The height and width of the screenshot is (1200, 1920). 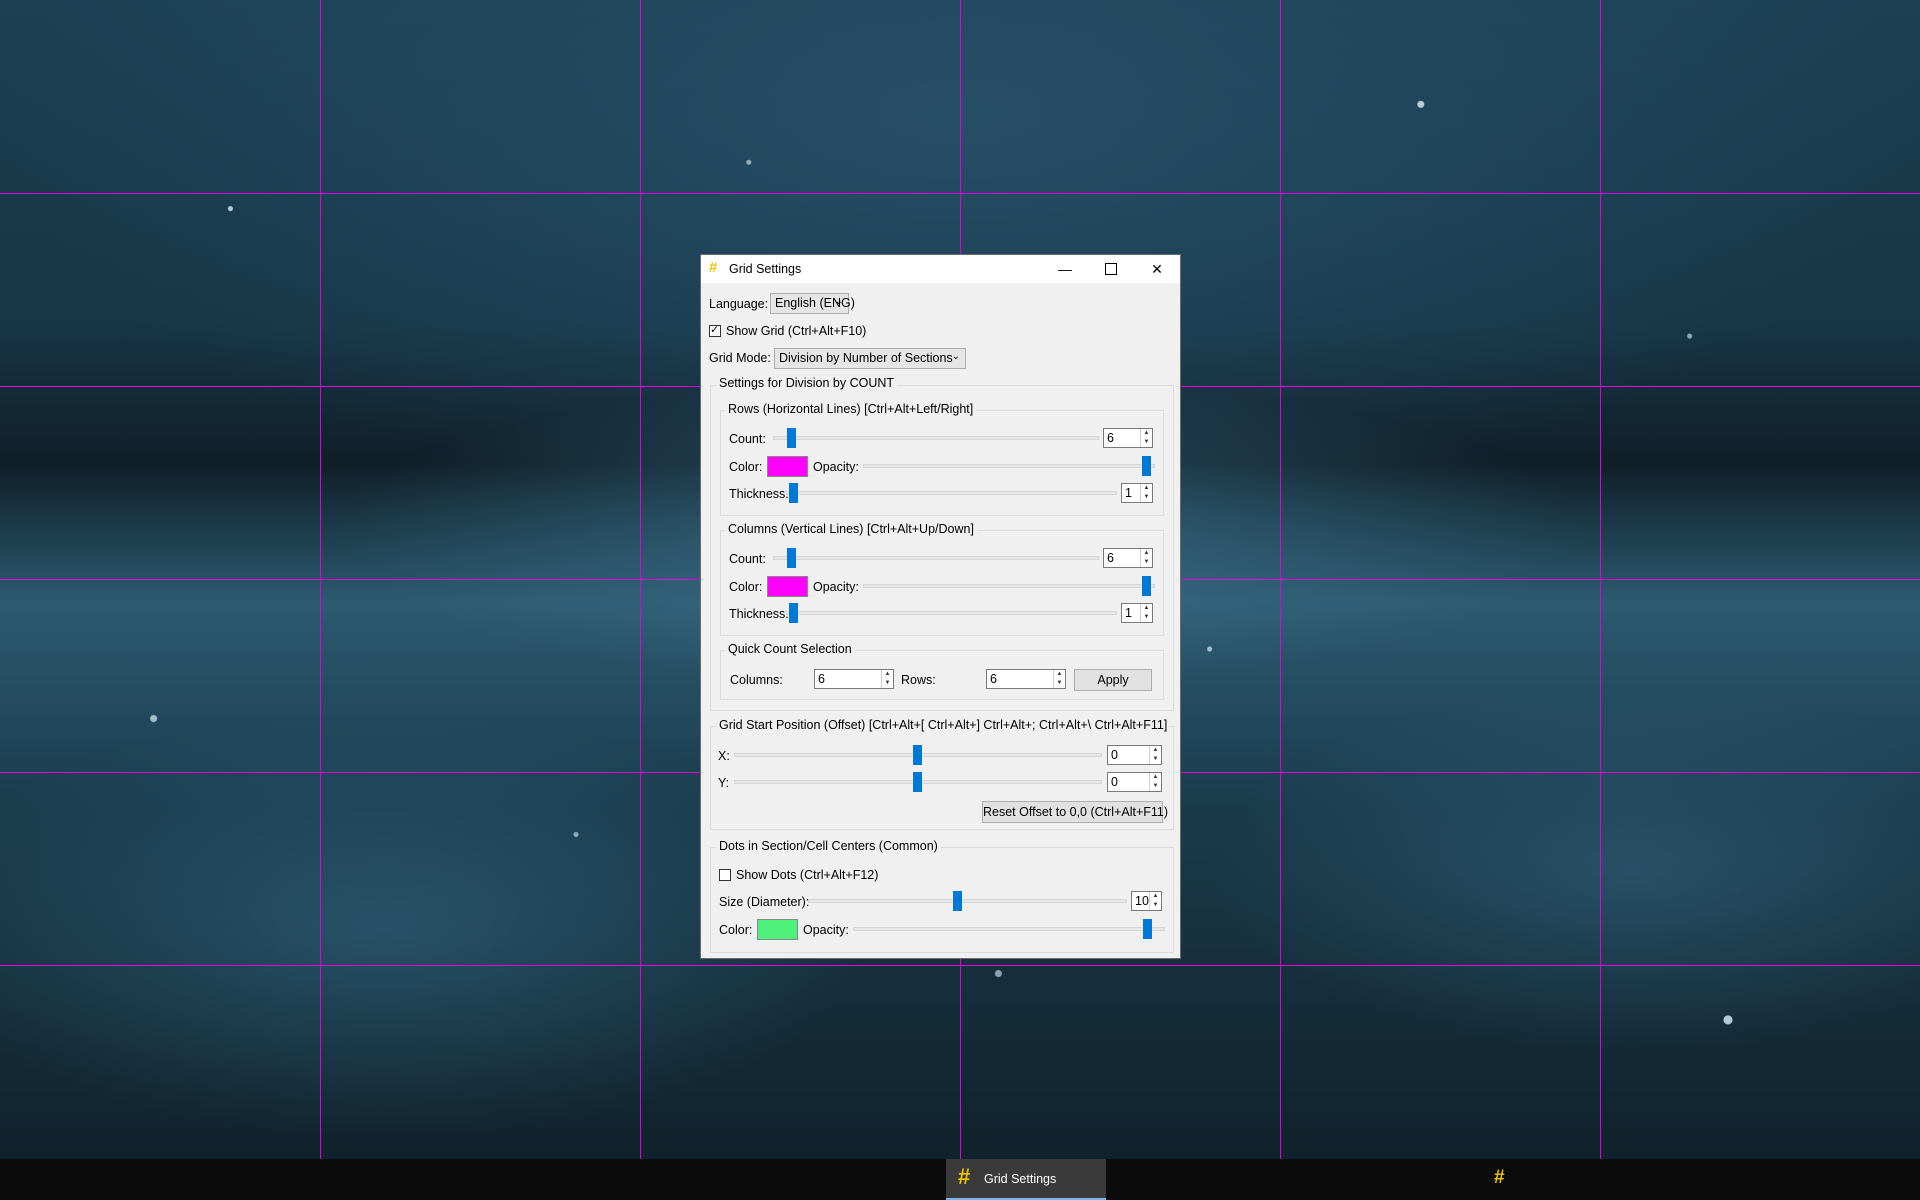 I want to click on dot-size-spinbox: 10 ▲ ▼, so click(x=1146, y=901).